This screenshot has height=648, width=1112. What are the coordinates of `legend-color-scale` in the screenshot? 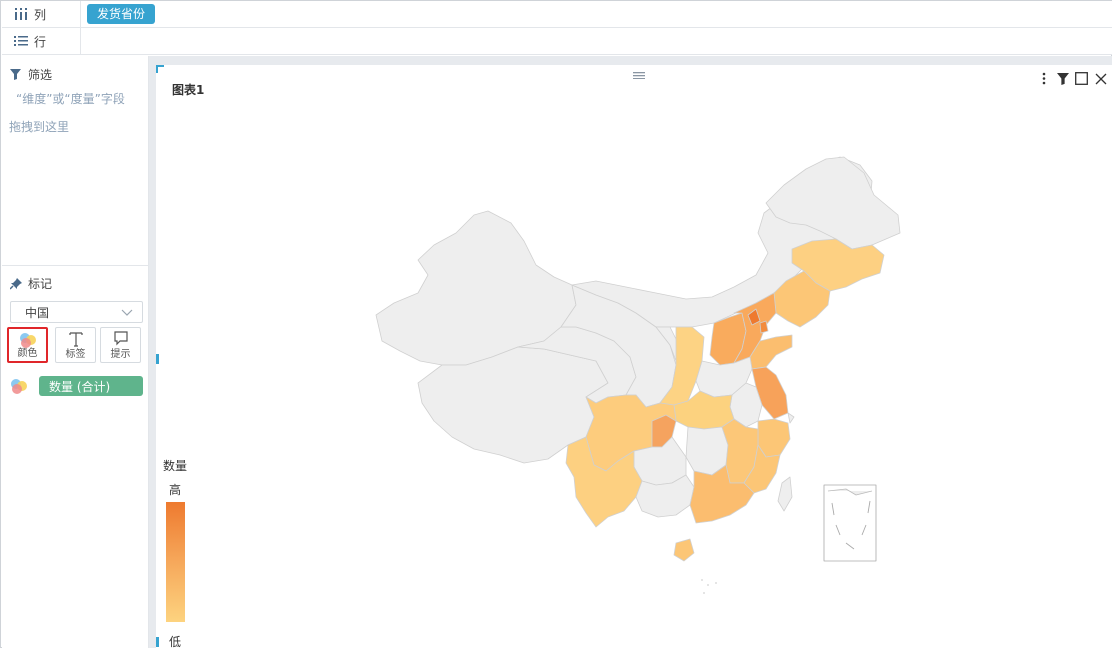 It's located at (175, 562).